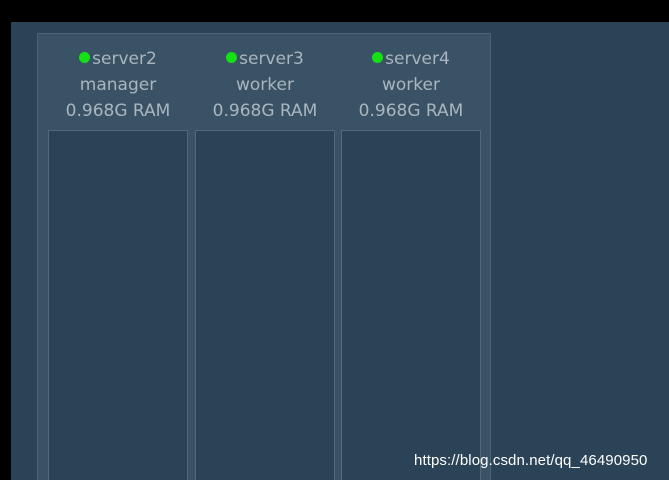 This screenshot has width=669, height=480. I want to click on node-header: server2 manager 0.968G RAM, so click(118, 85).